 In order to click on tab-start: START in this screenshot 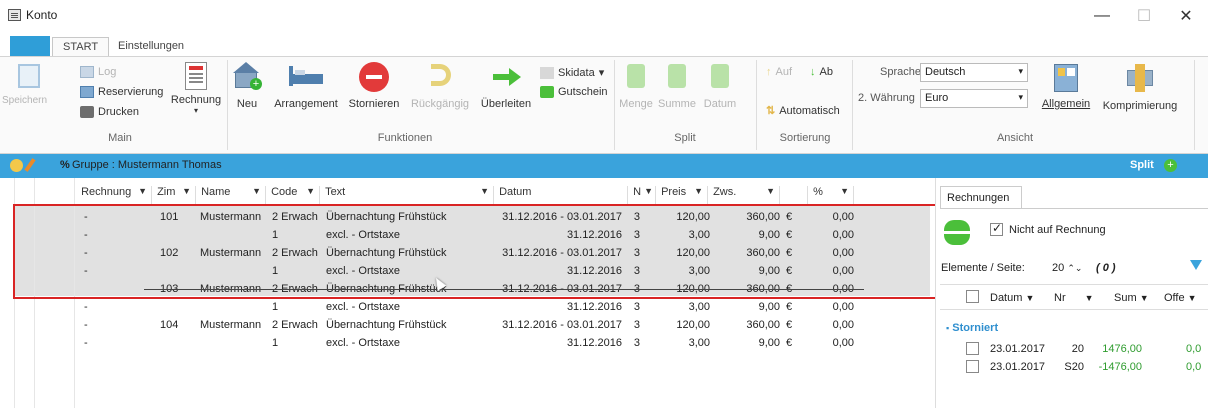, I will do `click(81, 47)`.